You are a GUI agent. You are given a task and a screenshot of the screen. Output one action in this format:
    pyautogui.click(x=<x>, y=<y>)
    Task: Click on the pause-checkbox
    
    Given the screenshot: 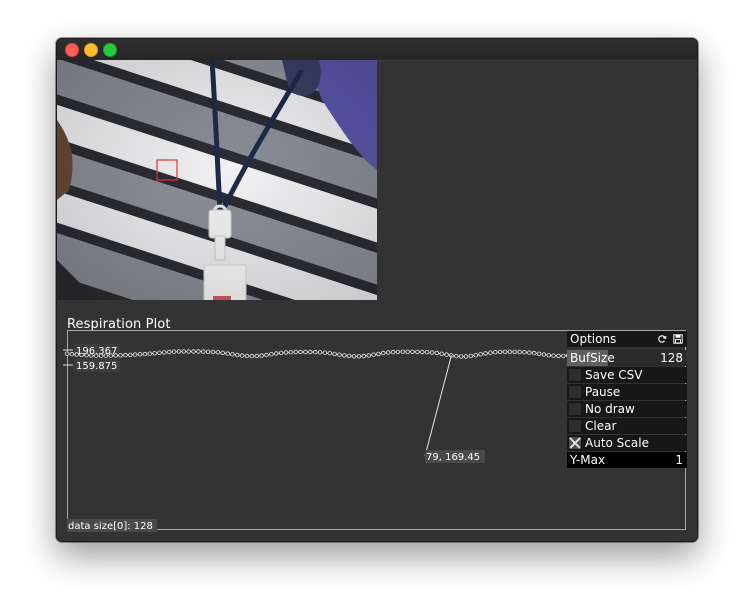 What is the action you would take?
    pyautogui.click(x=575, y=392)
    